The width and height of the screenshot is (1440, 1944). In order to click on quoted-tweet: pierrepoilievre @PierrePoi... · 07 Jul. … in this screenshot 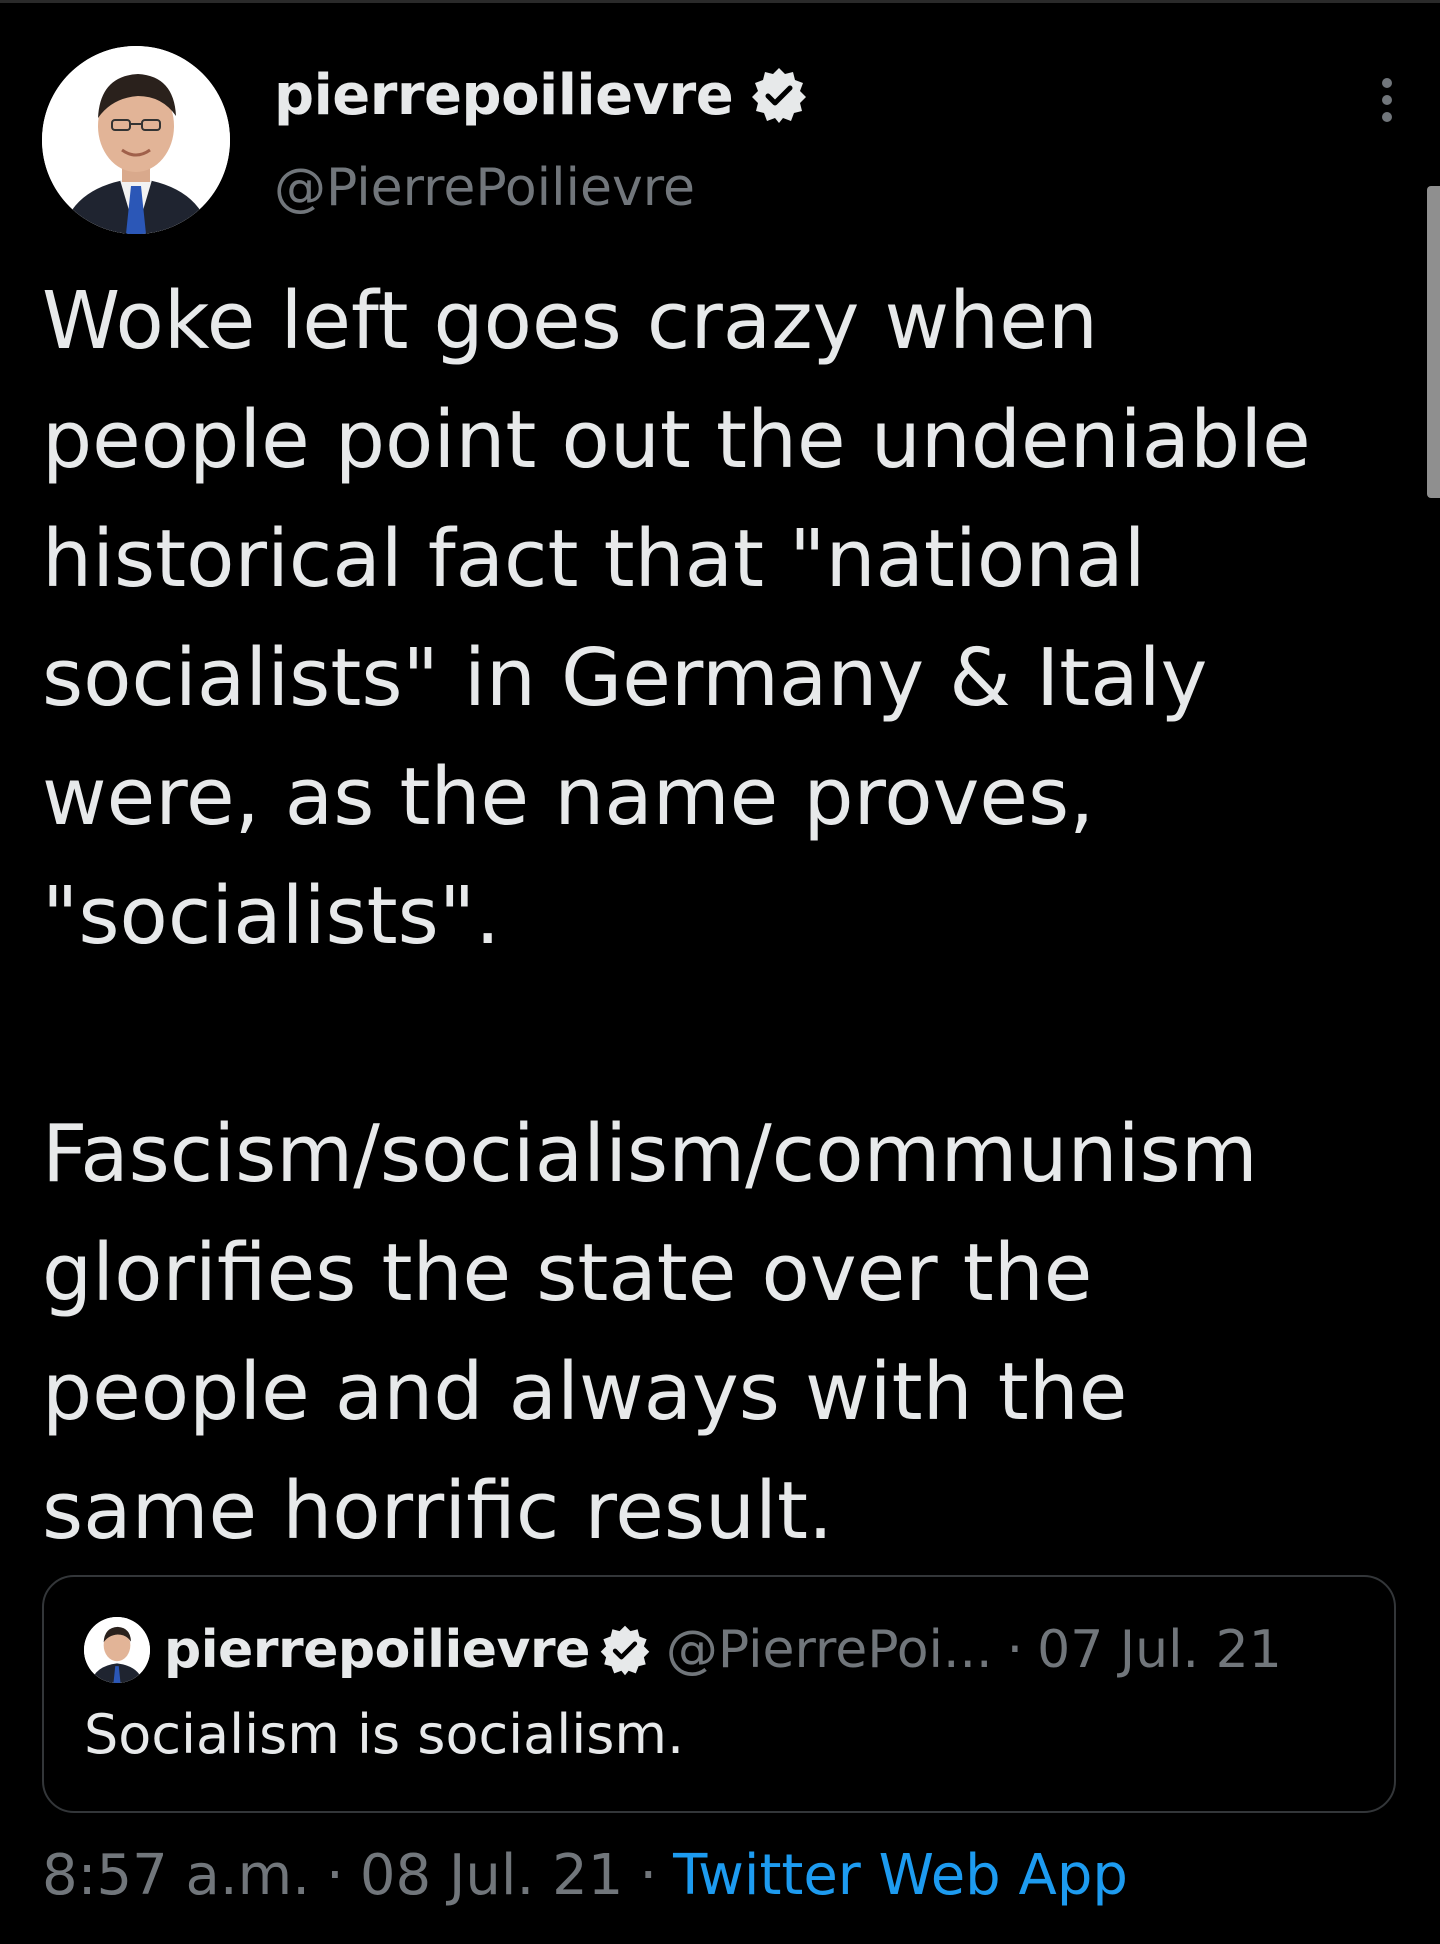, I will do `click(719, 1694)`.